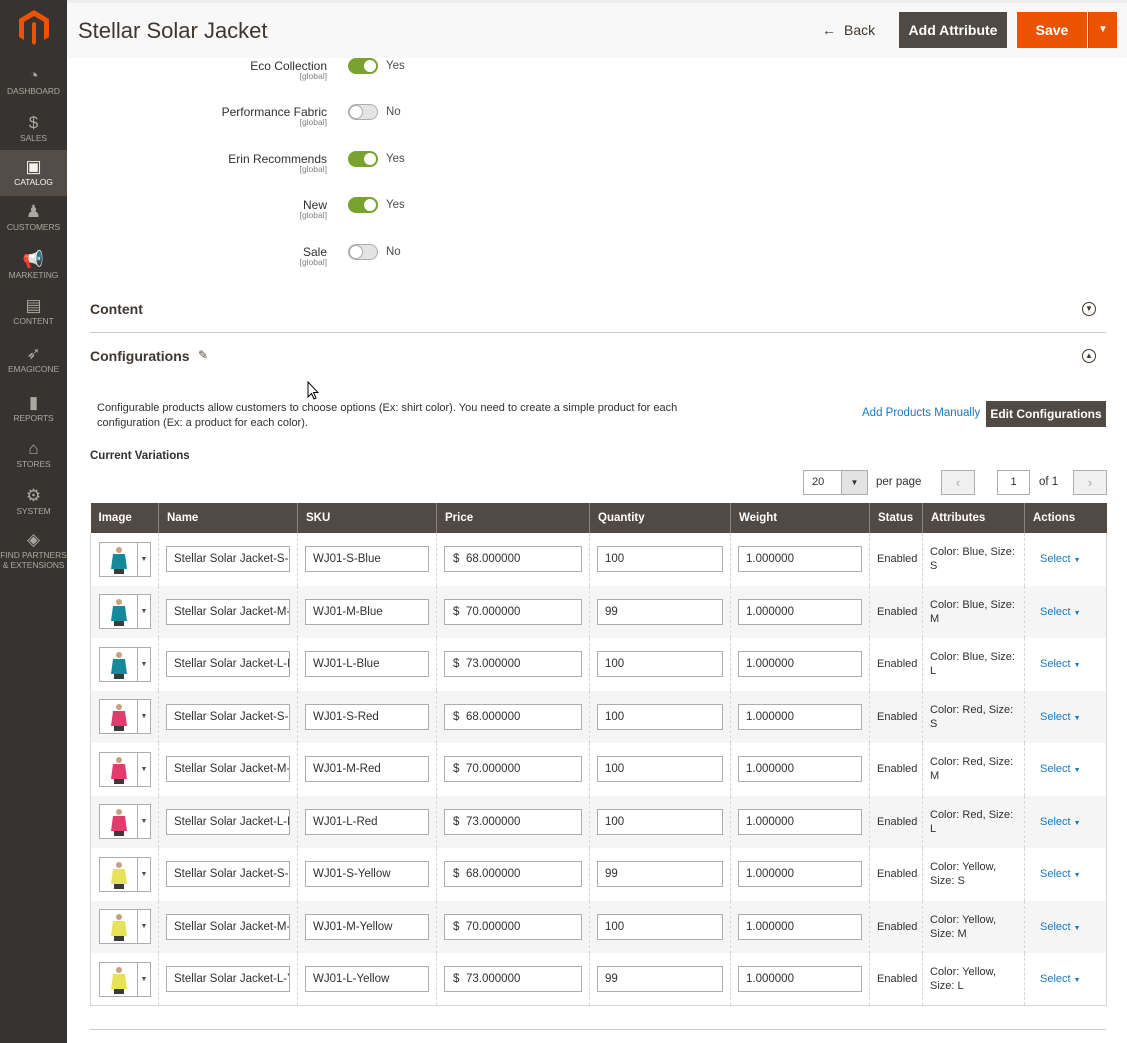  I want to click on name-input: Stellar Solar Jacket-L-Red, so click(228, 821).